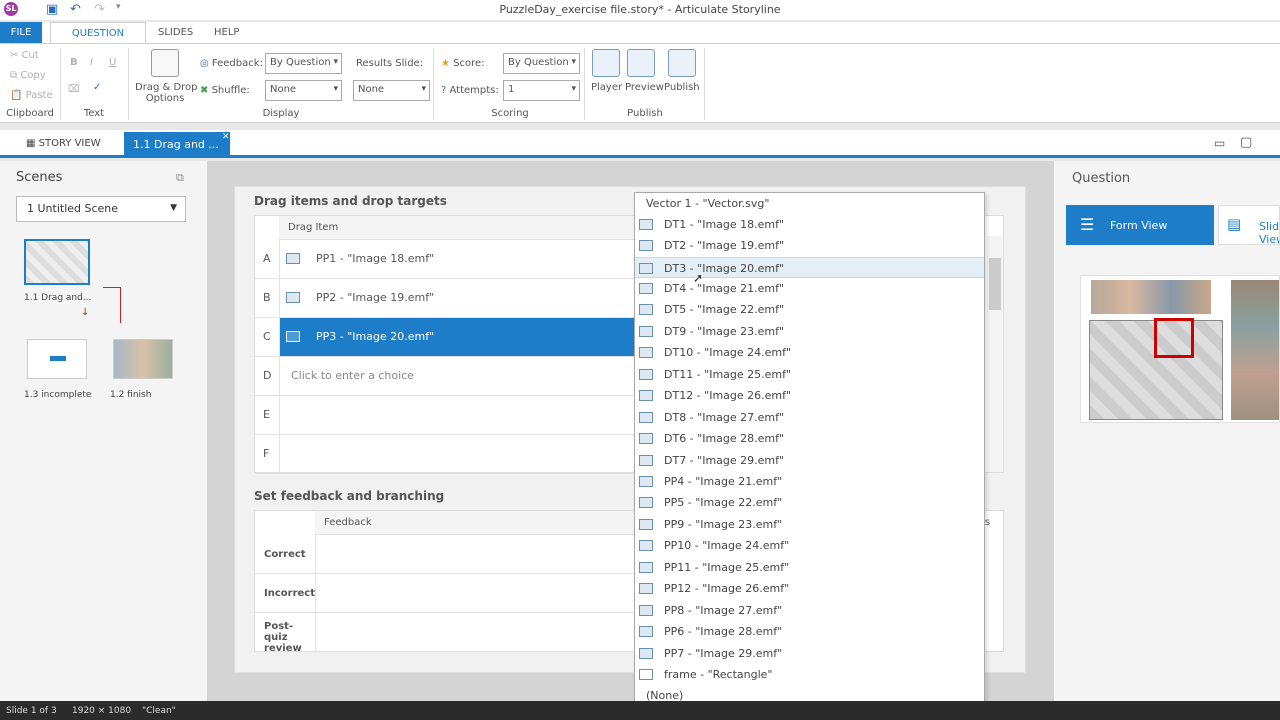 The height and width of the screenshot is (720, 1280). I want to click on shuffle-label: ✖ Shuffle:, so click(225, 90).